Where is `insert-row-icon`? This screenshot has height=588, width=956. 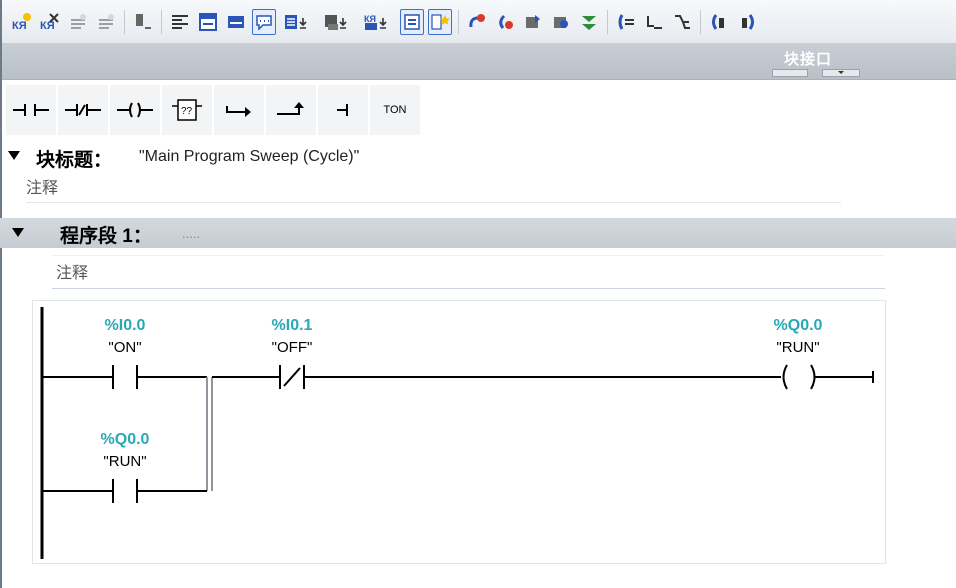
insert-row-icon is located at coordinates (78, 22).